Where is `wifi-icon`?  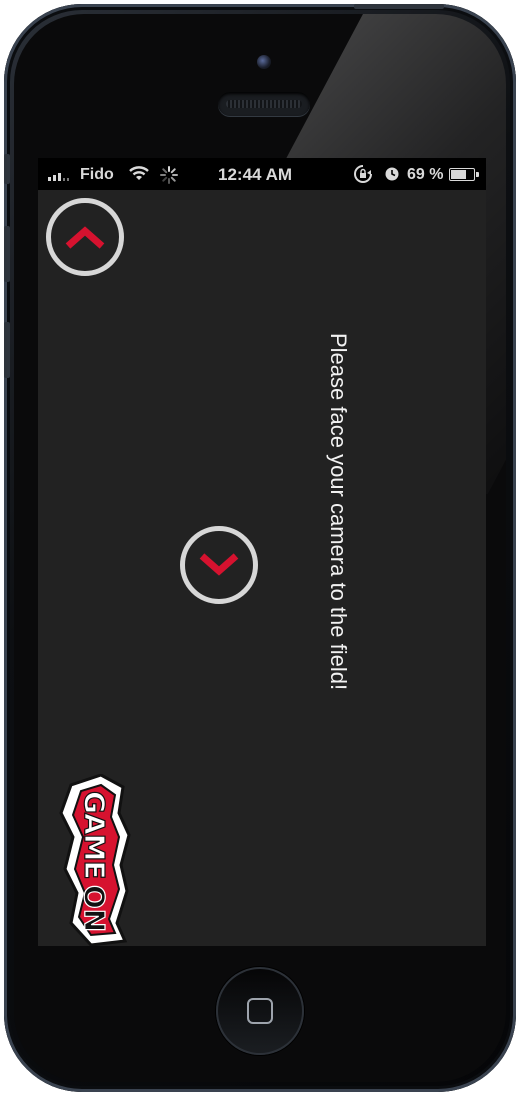 wifi-icon is located at coordinates (139, 175).